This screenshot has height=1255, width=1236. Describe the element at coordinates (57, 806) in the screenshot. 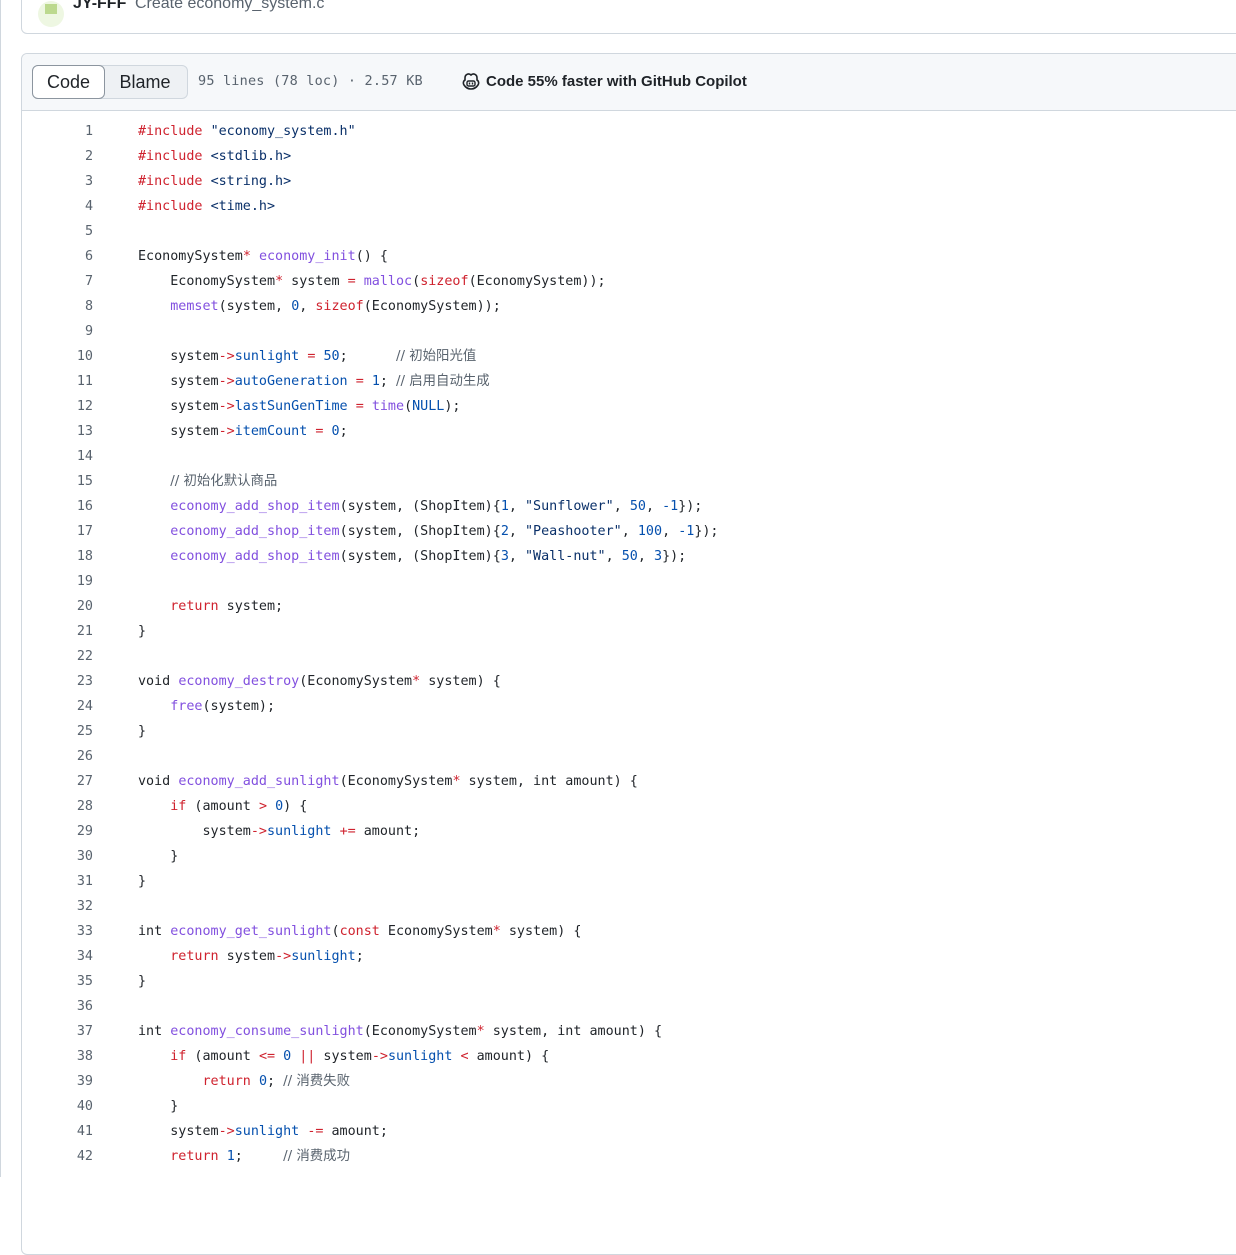

I see `line-number: 28` at that location.